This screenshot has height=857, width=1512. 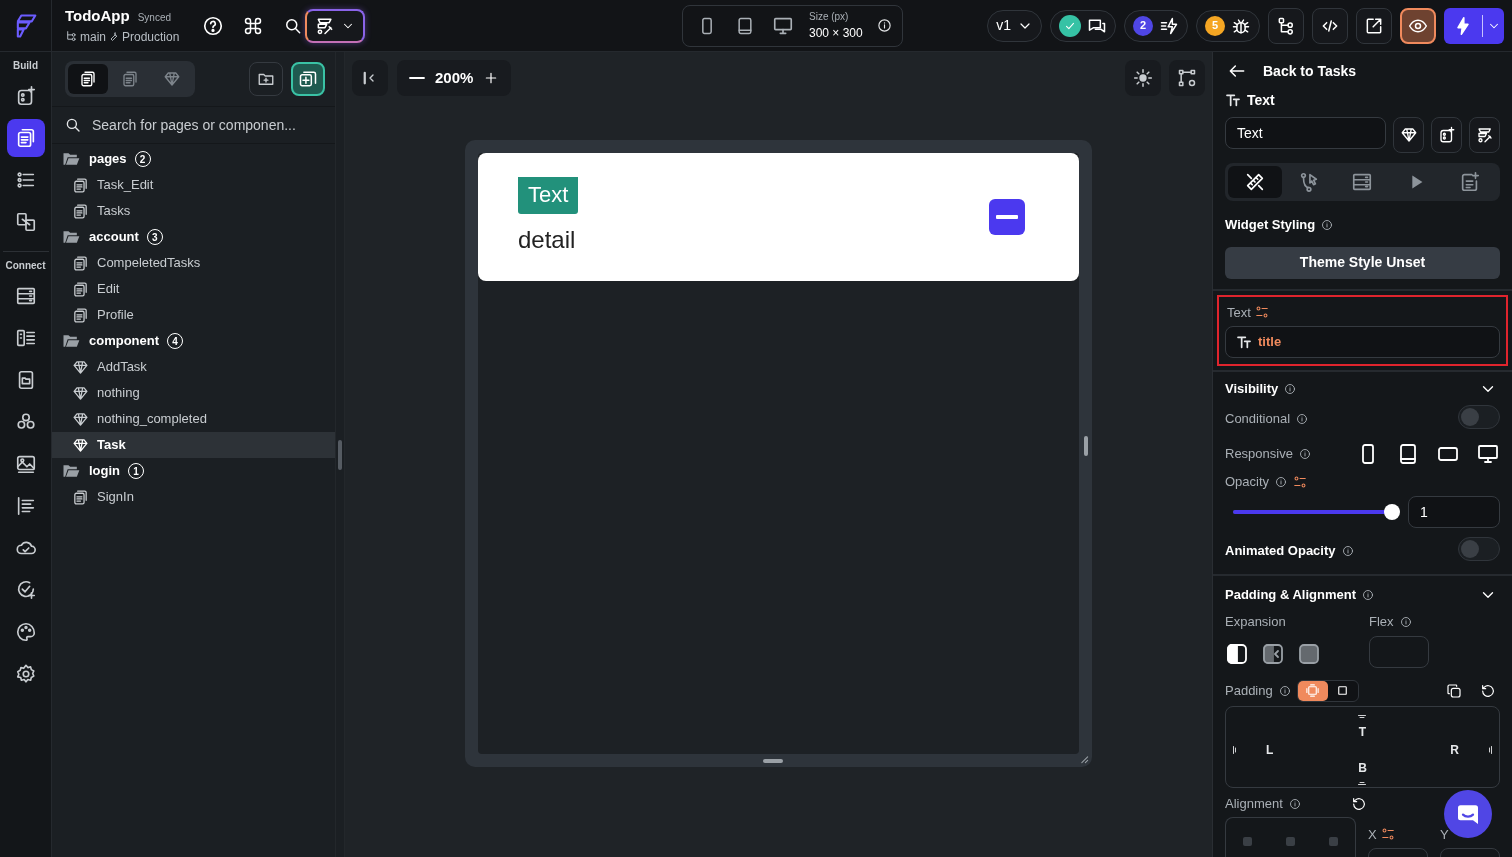 What do you see at coordinates (25, 138) in the screenshot?
I see `nav-button` at bounding box center [25, 138].